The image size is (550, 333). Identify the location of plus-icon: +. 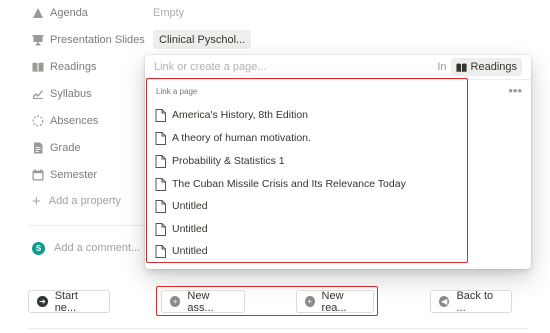
(36, 201).